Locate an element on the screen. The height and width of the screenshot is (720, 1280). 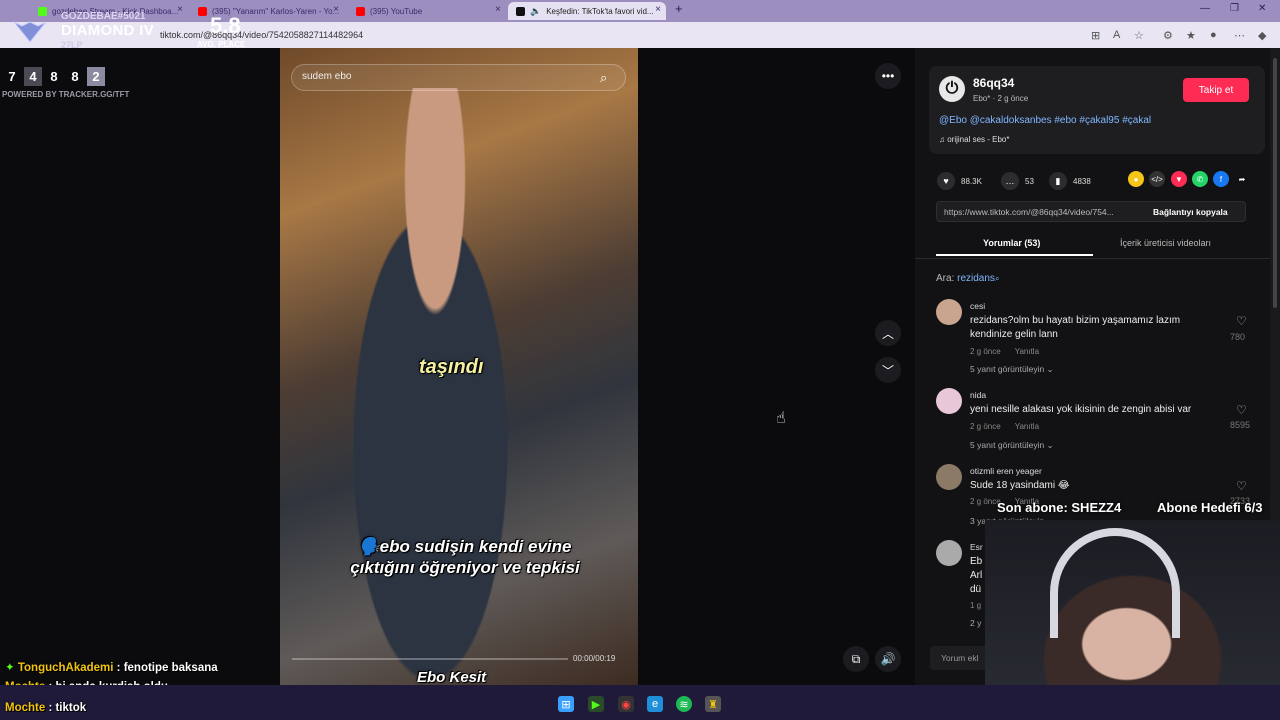
tab-tiktok: 🔈 Keşfedin: TikTok'ta favori vid... × is located at coordinates (587, 11).